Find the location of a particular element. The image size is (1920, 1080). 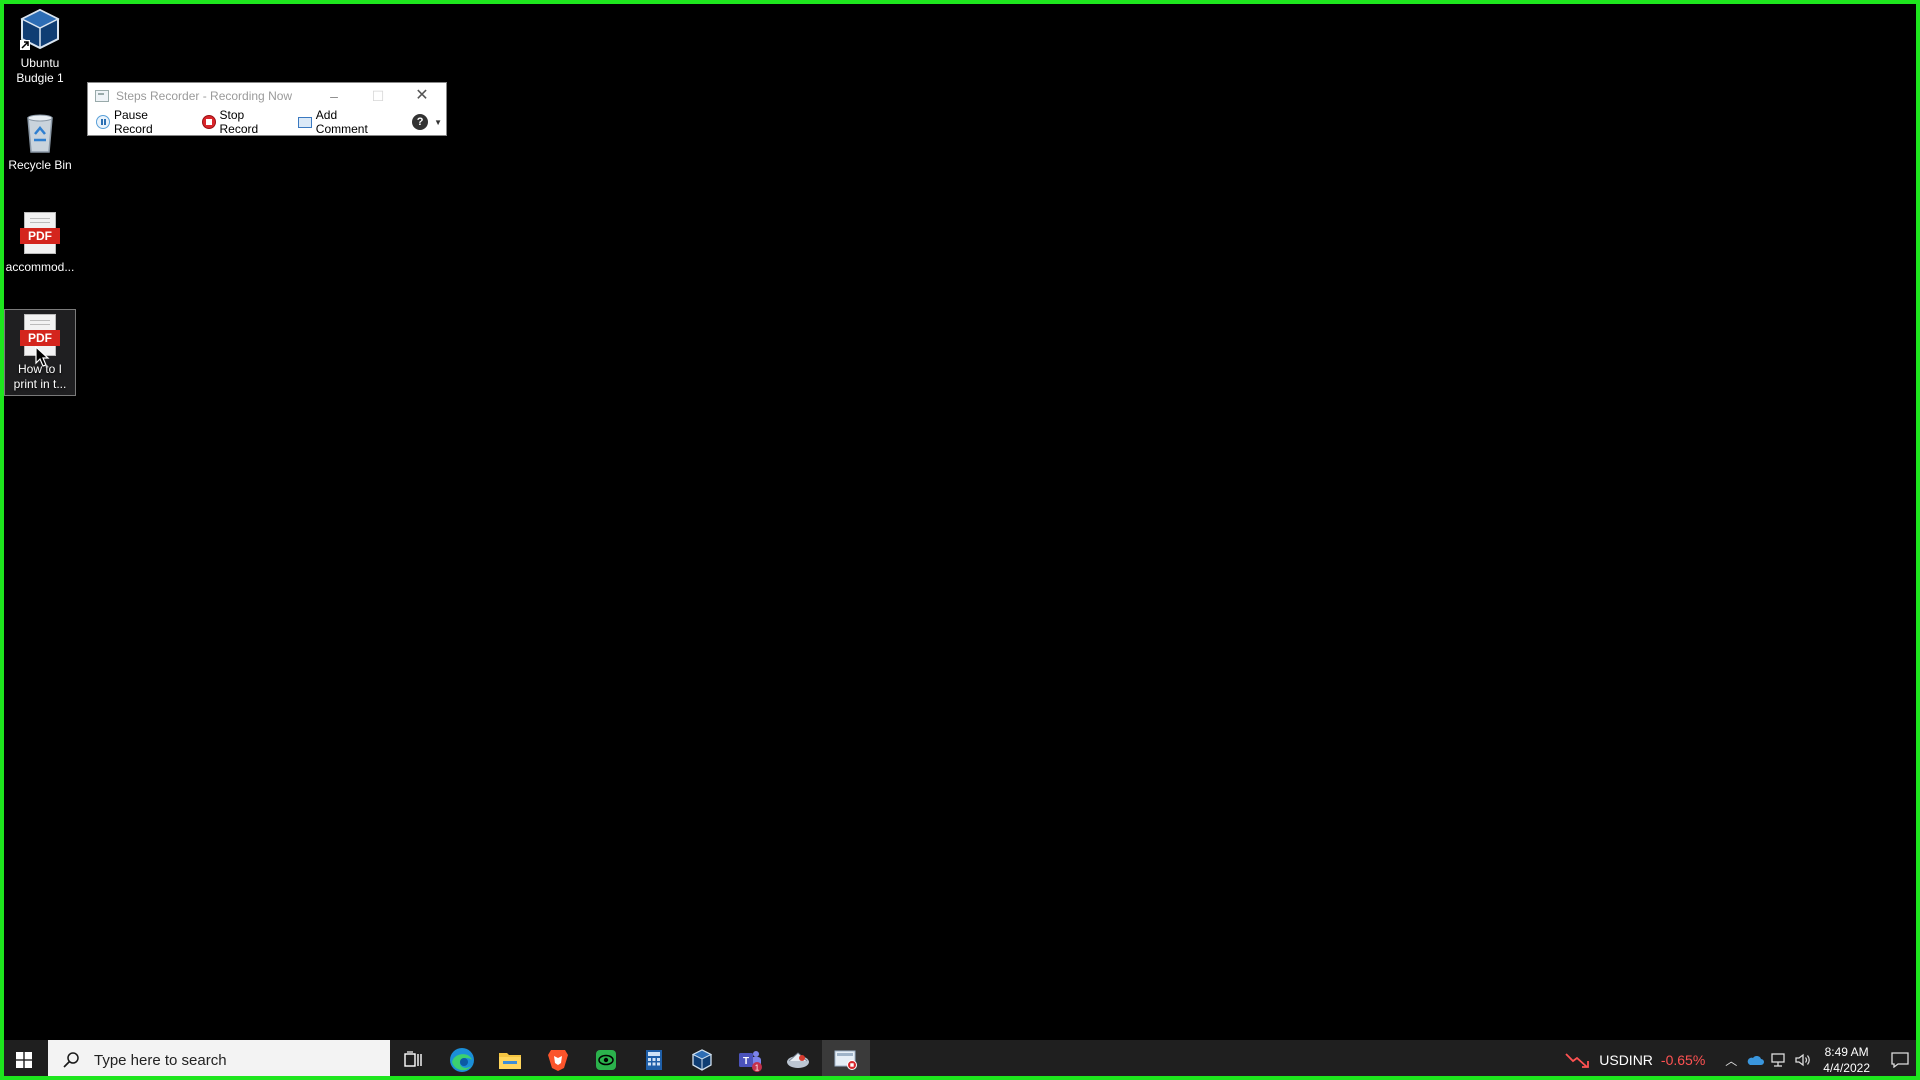

taskbar-app-virtualbox is located at coordinates (702, 1060).